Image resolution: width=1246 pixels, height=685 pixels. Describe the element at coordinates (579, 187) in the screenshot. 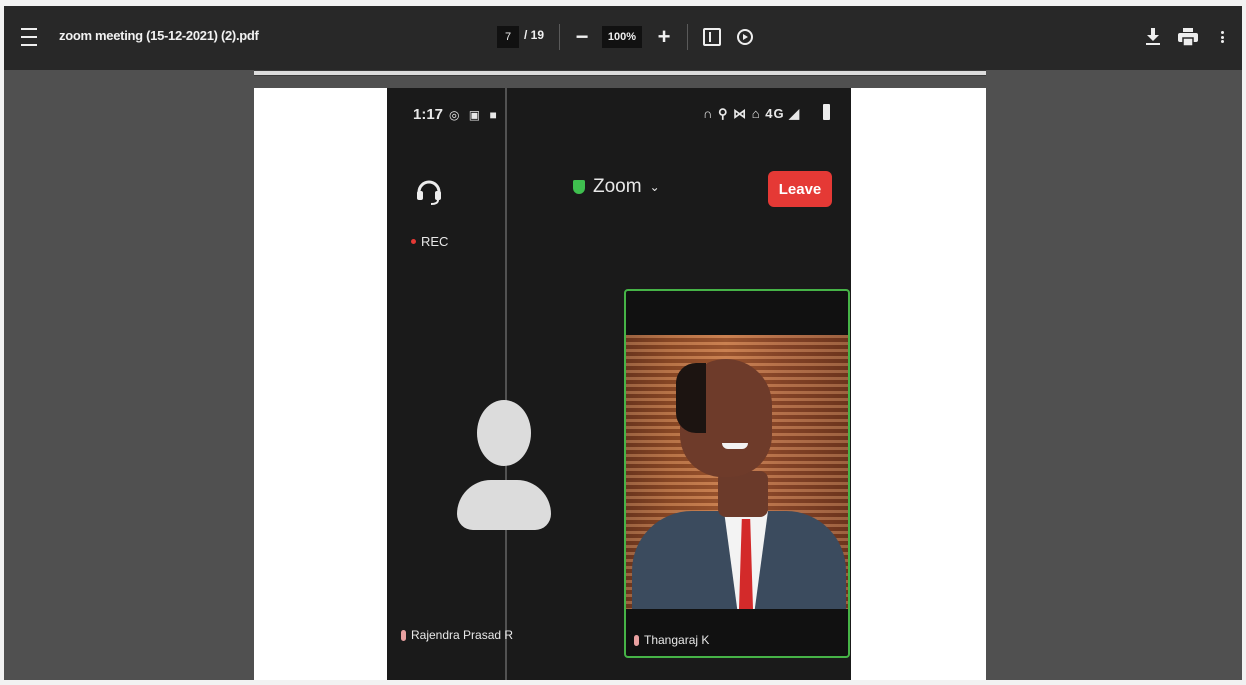

I see `shield-icon` at that location.